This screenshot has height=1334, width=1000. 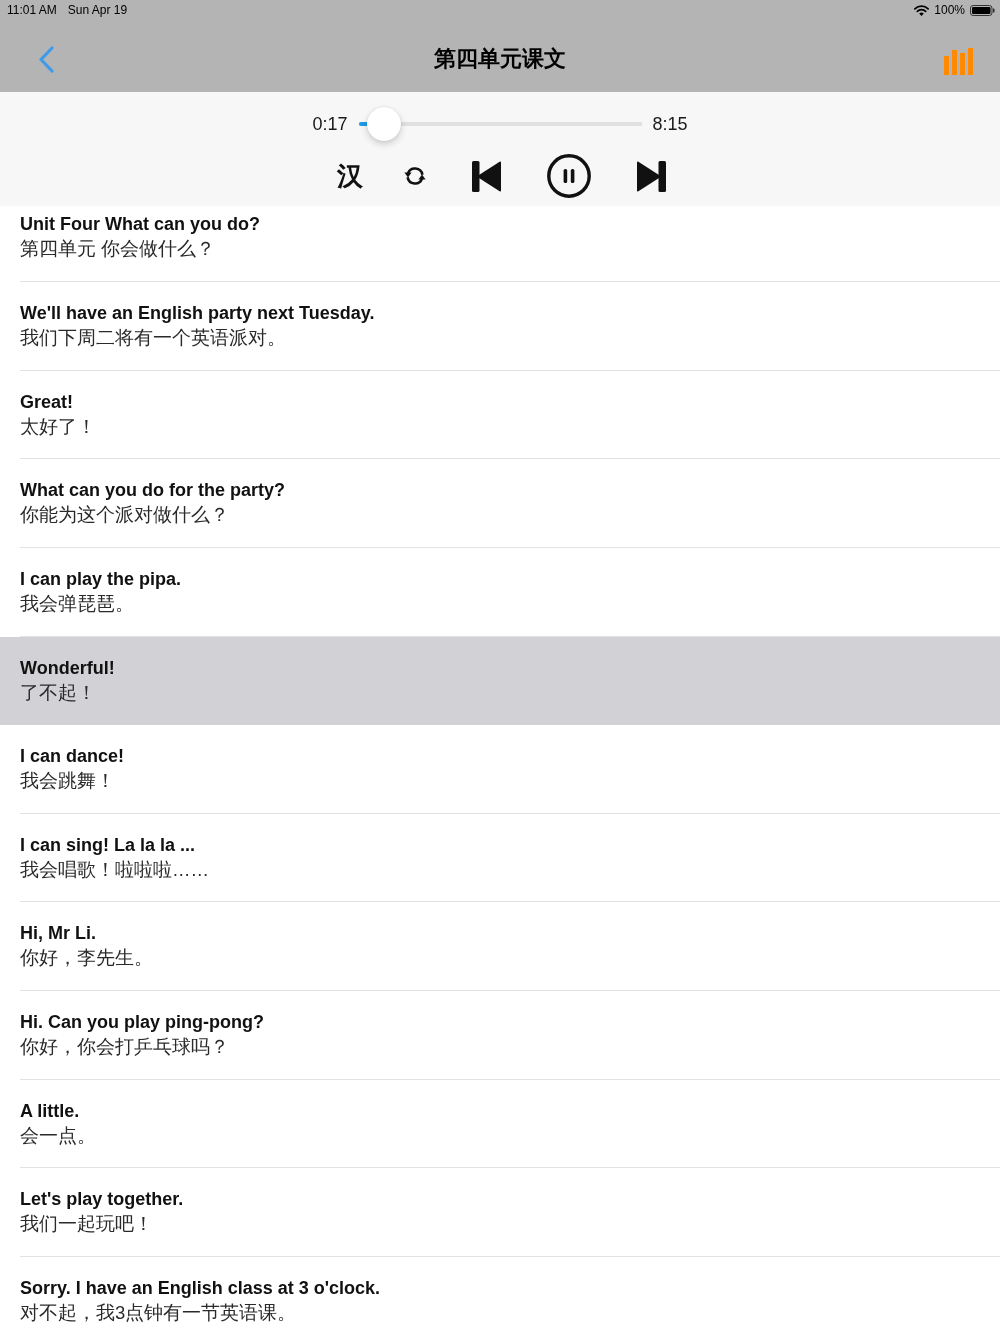 What do you see at coordinates (500, 59) in the screenshot?
I see `screen-title: 第四单元课文` at bounding box center [500, 59].